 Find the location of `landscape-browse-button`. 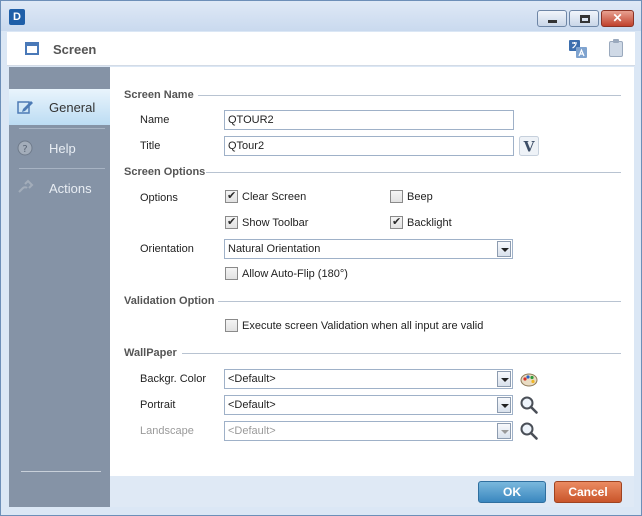

landscape-browse-button is located at coordinates (529, 431).